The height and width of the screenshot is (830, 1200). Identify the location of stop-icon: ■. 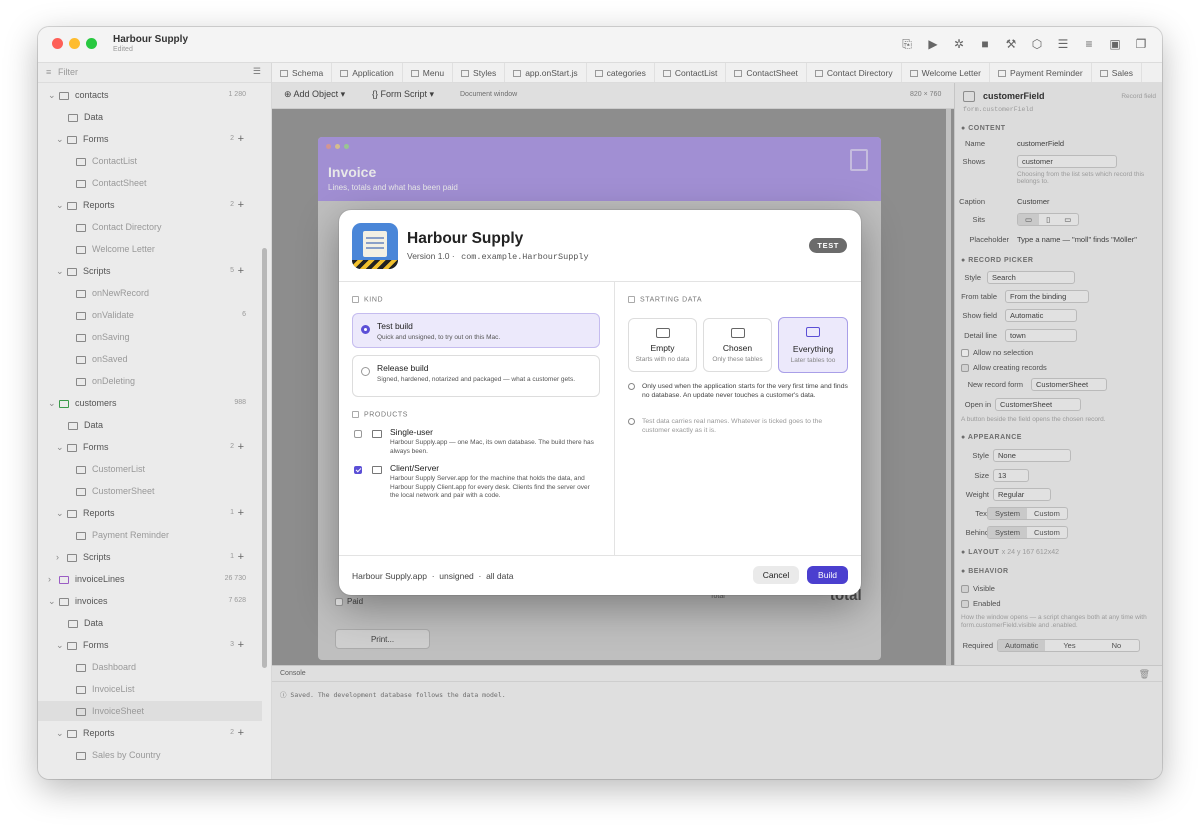
(985, 44).